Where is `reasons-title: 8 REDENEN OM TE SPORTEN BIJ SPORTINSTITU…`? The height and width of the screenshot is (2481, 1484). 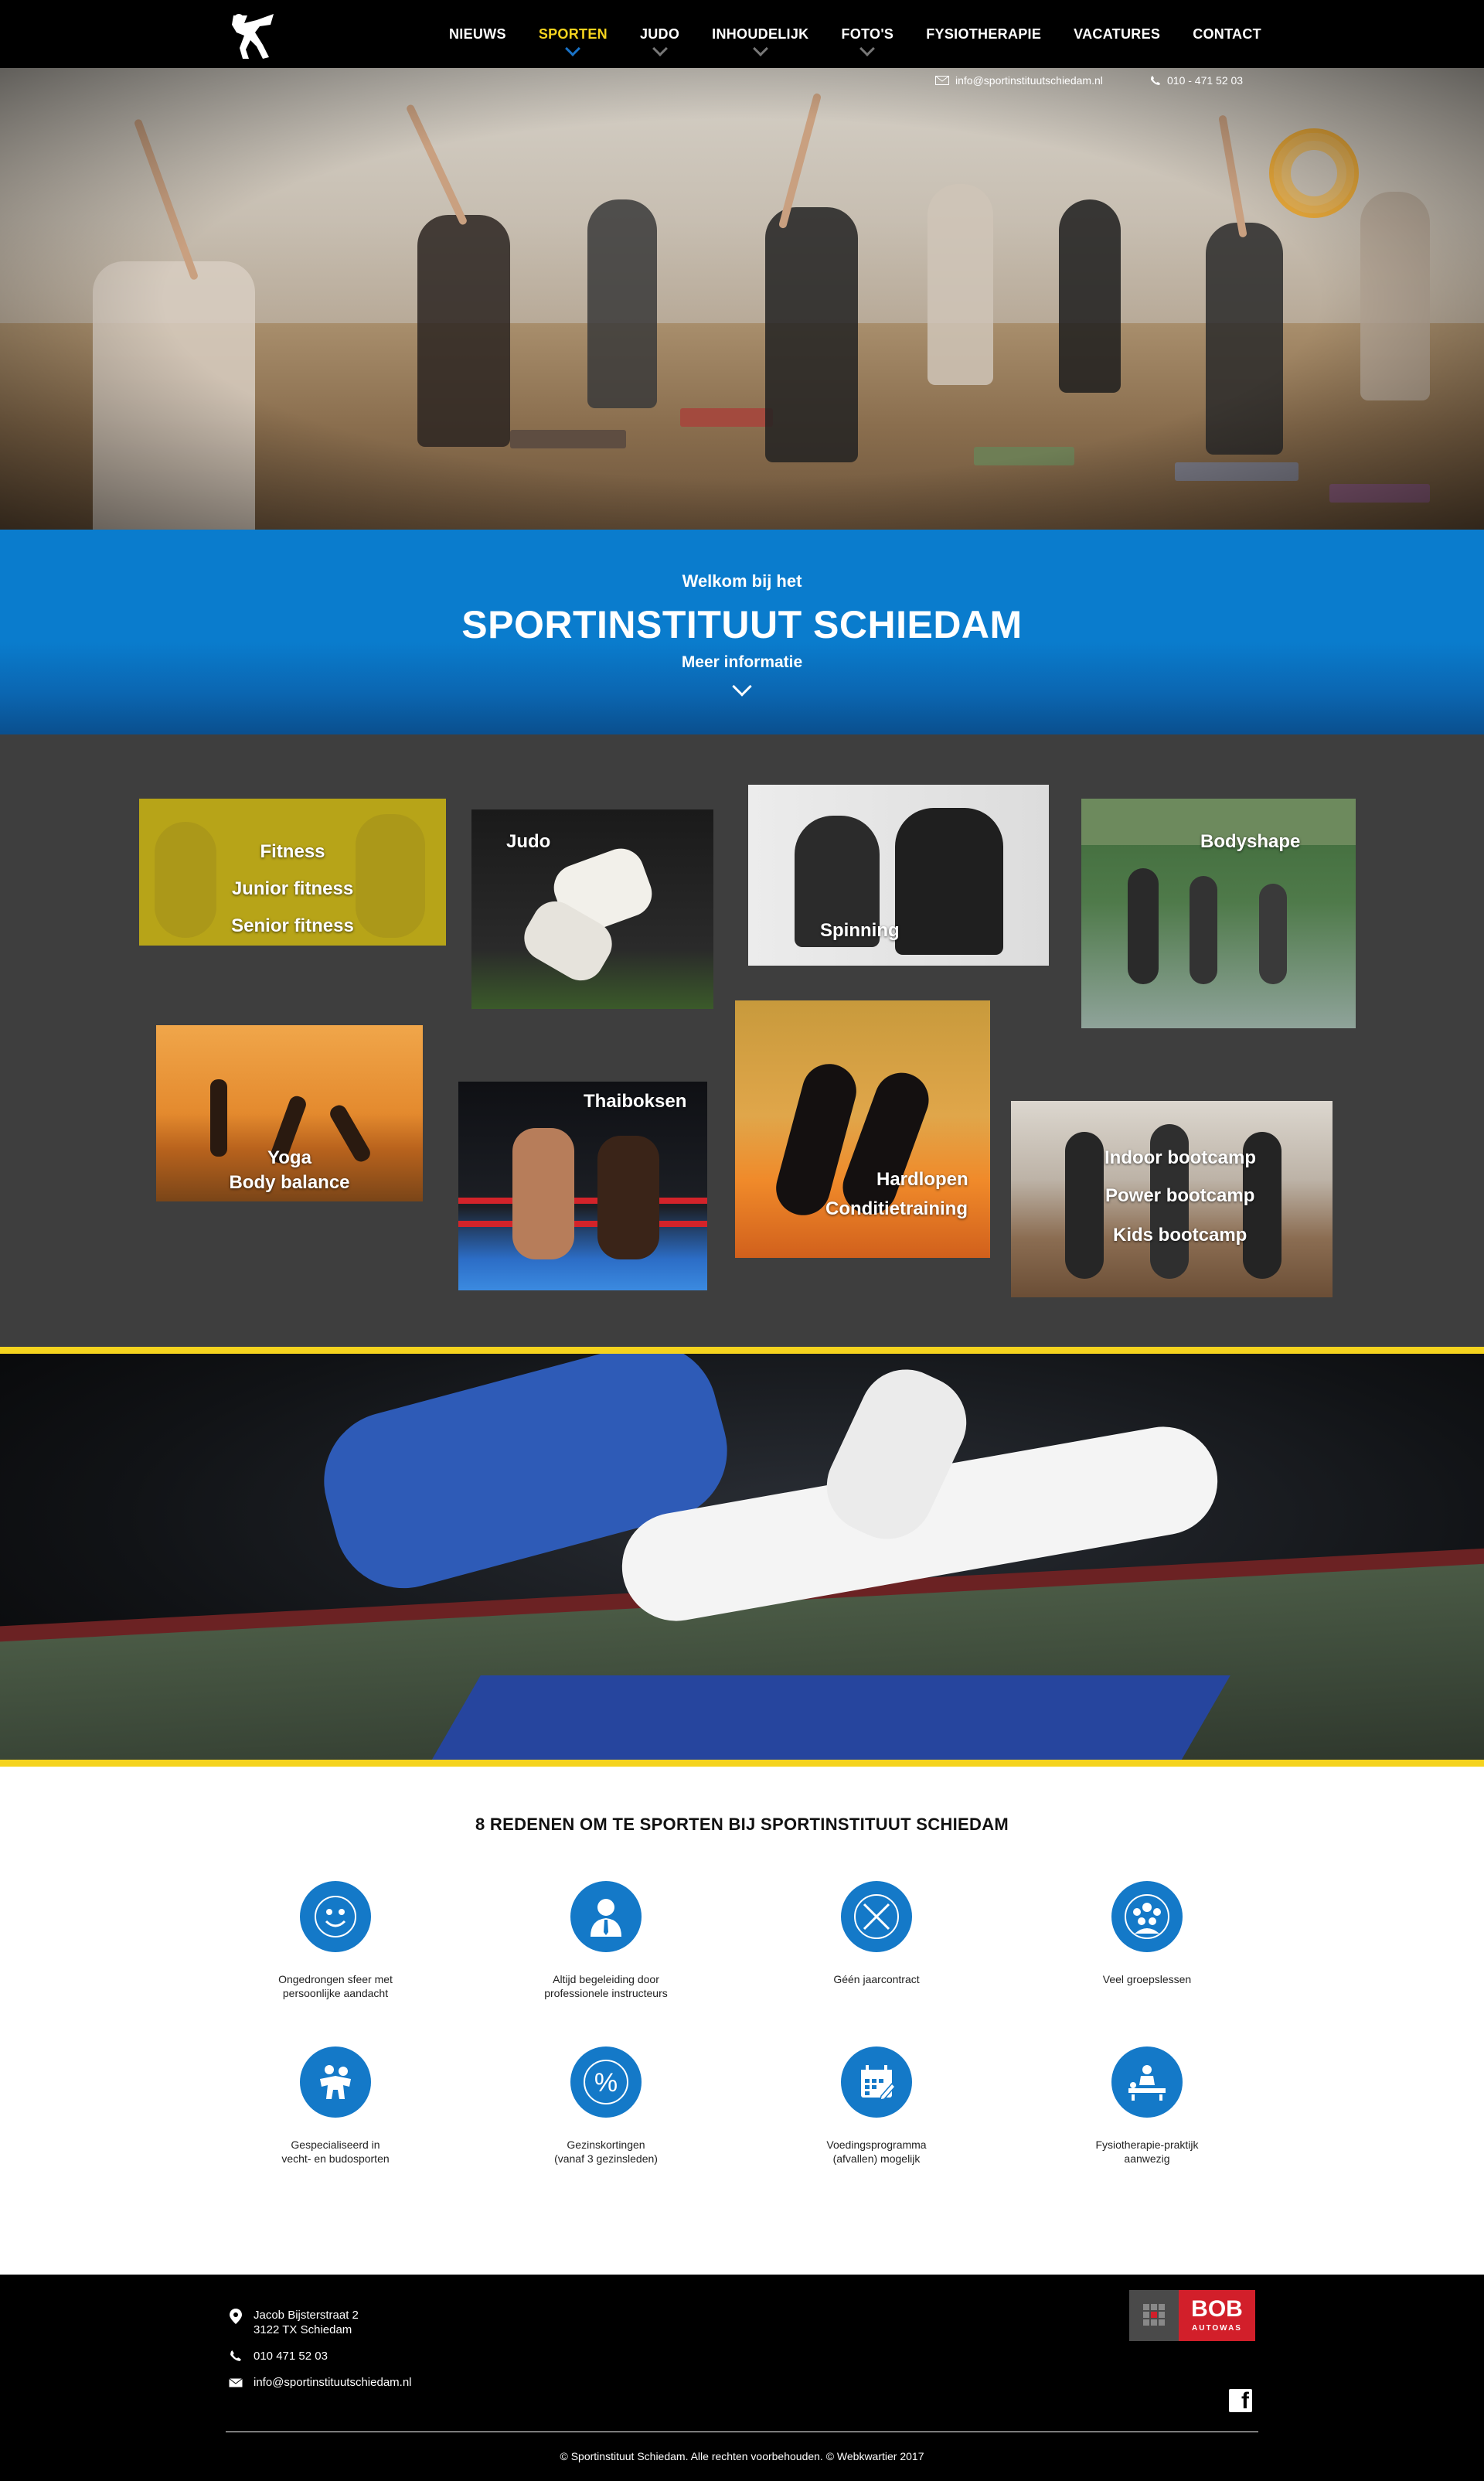 reasons-title: 8 REDENEN OM TE SPORTEN BIJ SPORTINSTITU… is located at coordinates (742, 1824).